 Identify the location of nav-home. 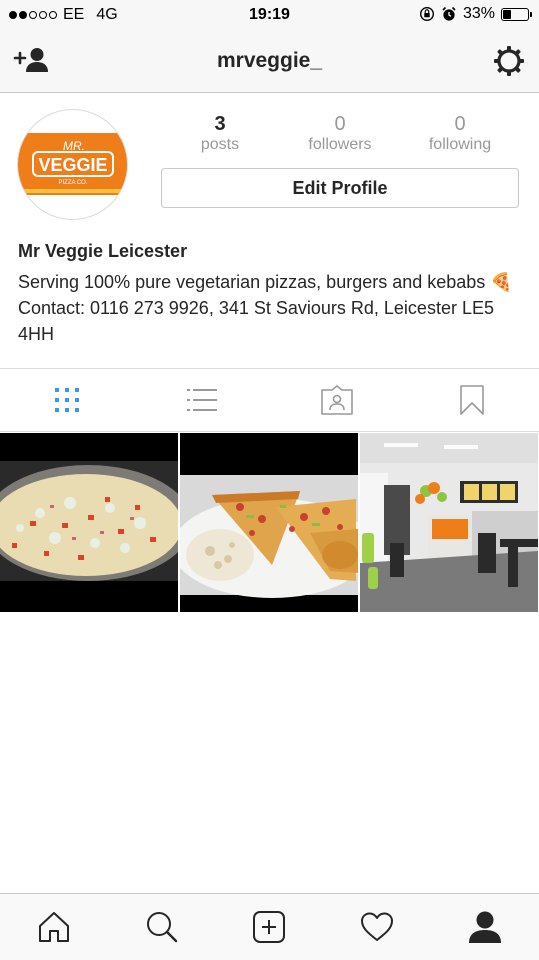
(54, 927).